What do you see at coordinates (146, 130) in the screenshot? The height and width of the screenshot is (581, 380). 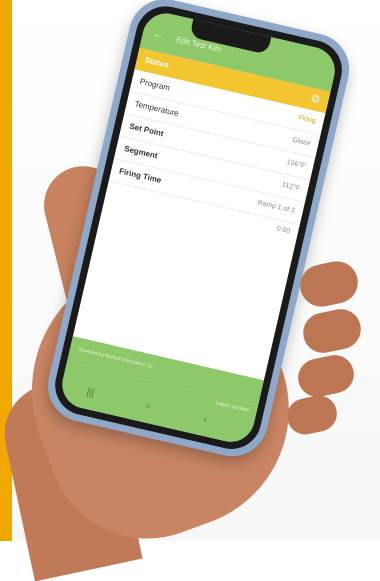 I see `detail-label: Set Point` at bounding box center [146, 130].